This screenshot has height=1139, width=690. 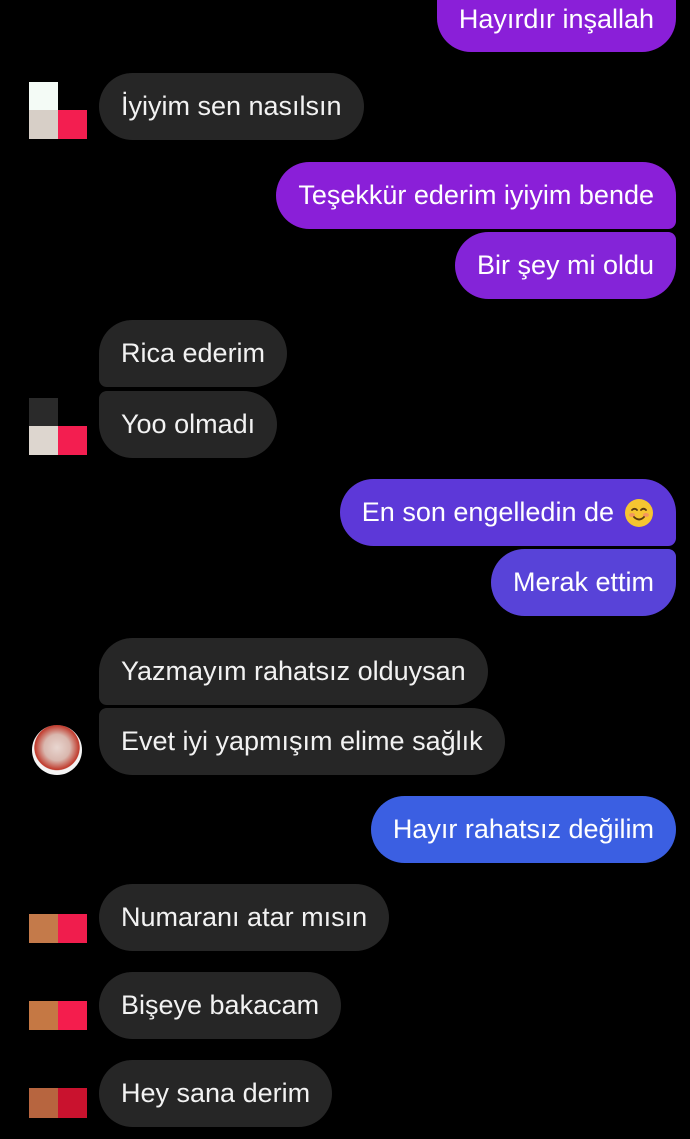 What do you see at coordinates (556, 18) in the screenshot?
I see `message-text: Hayırdır inşallah` at bounding box center [556, 18].